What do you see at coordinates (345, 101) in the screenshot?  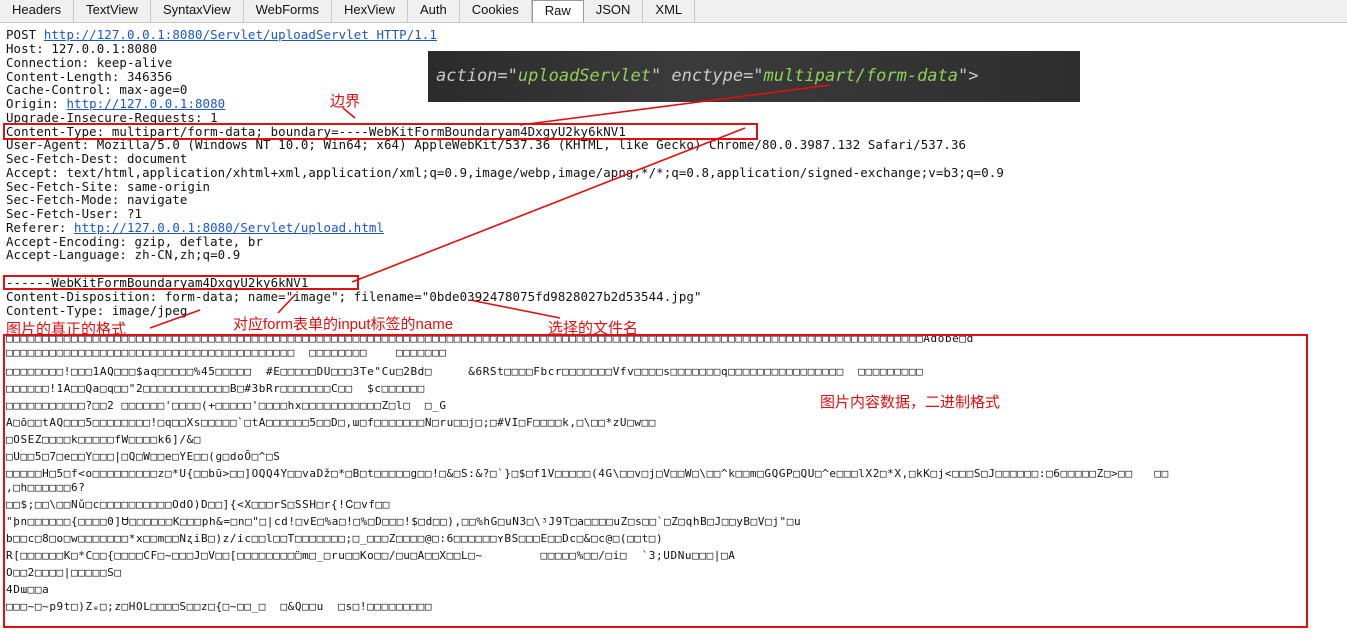 I see `annotation-boundary: 边界` at bounding box center [345, 101].